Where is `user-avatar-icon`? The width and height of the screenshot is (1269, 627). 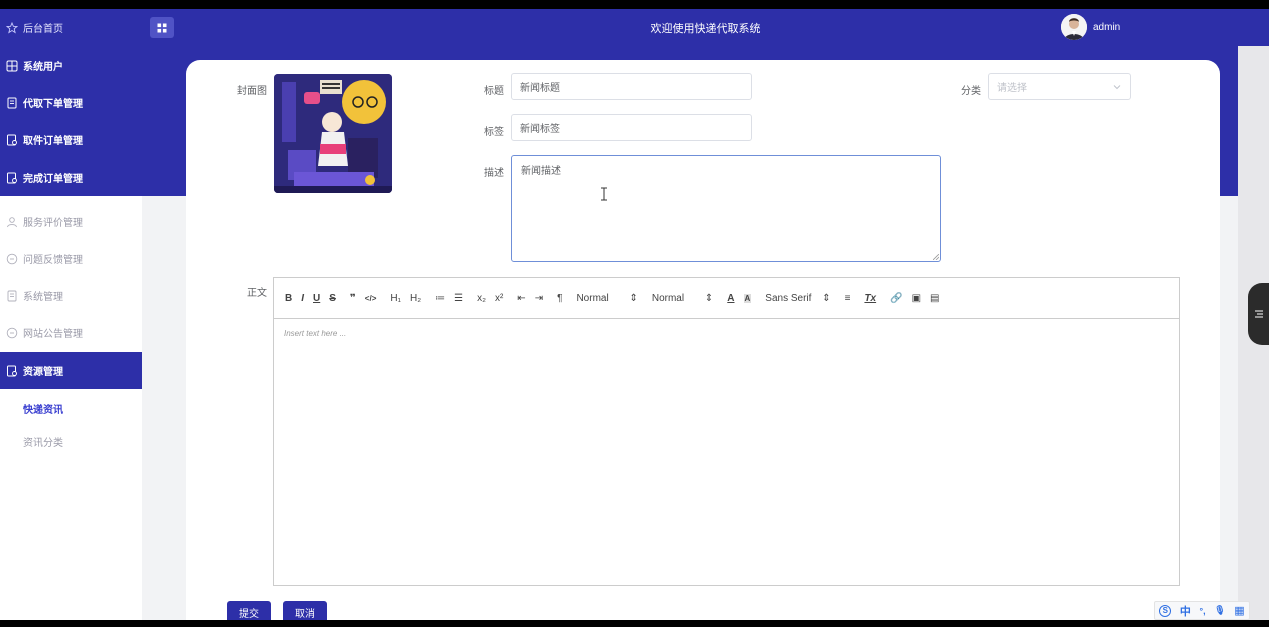 user-avatar-icon is located at coordinates (1074, 27).